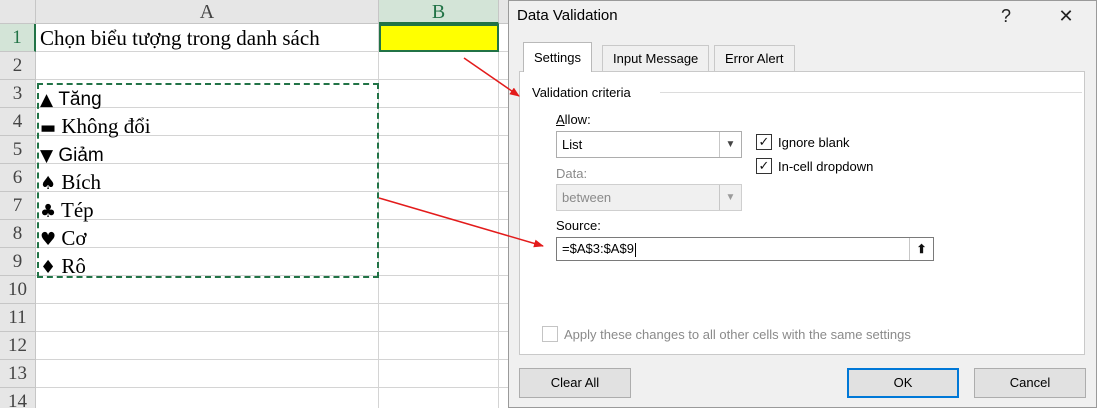 The width and height of the screenshot is (1097, 408). What do you see at coordinates (18, 234) in the screenshot?
I see `row-header-8: 8` at bounding box center [18, 234].